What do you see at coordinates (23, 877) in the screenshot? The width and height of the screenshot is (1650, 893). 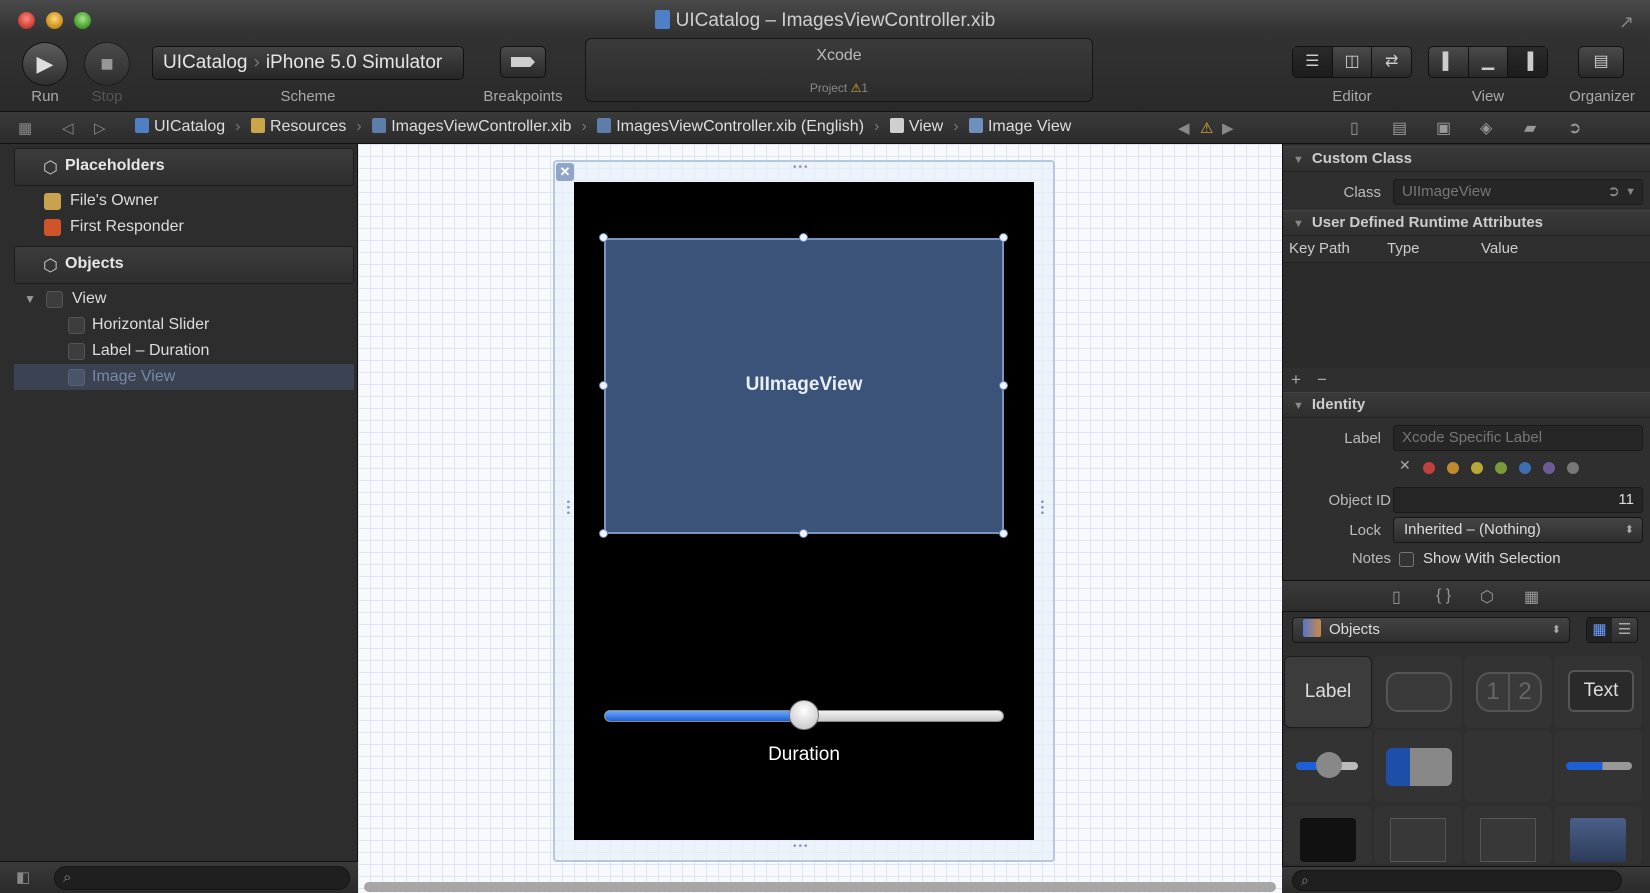 I see `hide-outline-icon: ◧` at bounding box center [23, 877].